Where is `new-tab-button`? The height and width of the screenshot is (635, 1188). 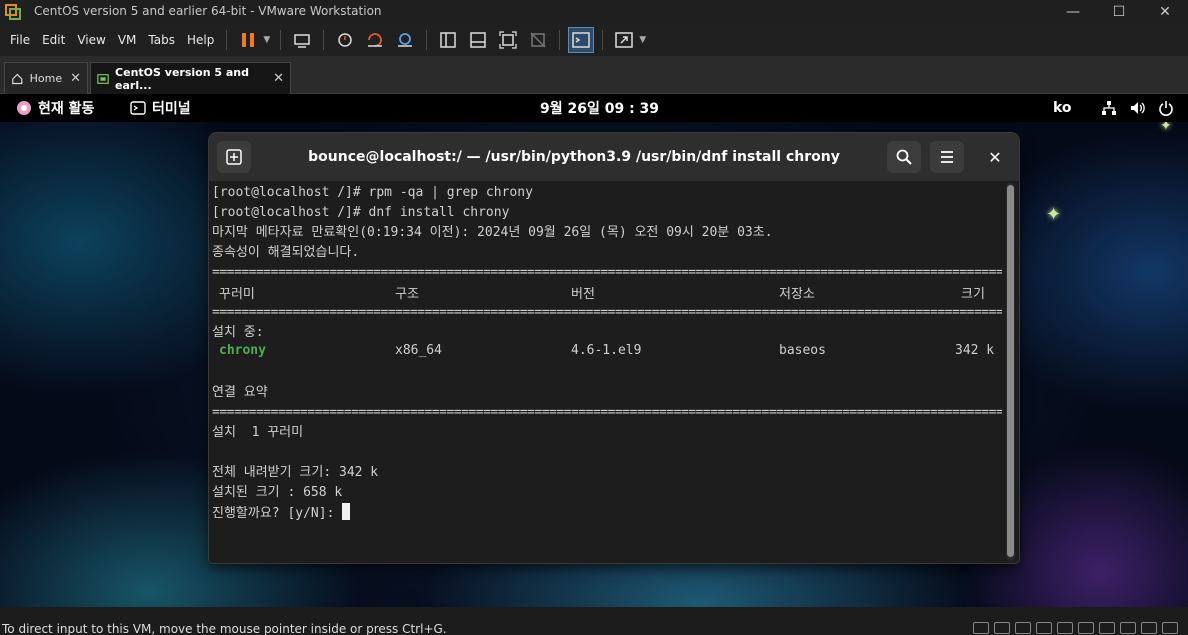 new-tab-button is located at coordinates (234, 157).